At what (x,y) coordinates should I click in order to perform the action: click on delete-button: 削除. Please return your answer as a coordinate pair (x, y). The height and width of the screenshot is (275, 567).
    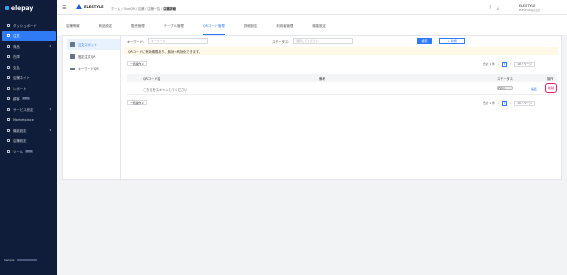
    Looking at the image, I should click on (551, 88).